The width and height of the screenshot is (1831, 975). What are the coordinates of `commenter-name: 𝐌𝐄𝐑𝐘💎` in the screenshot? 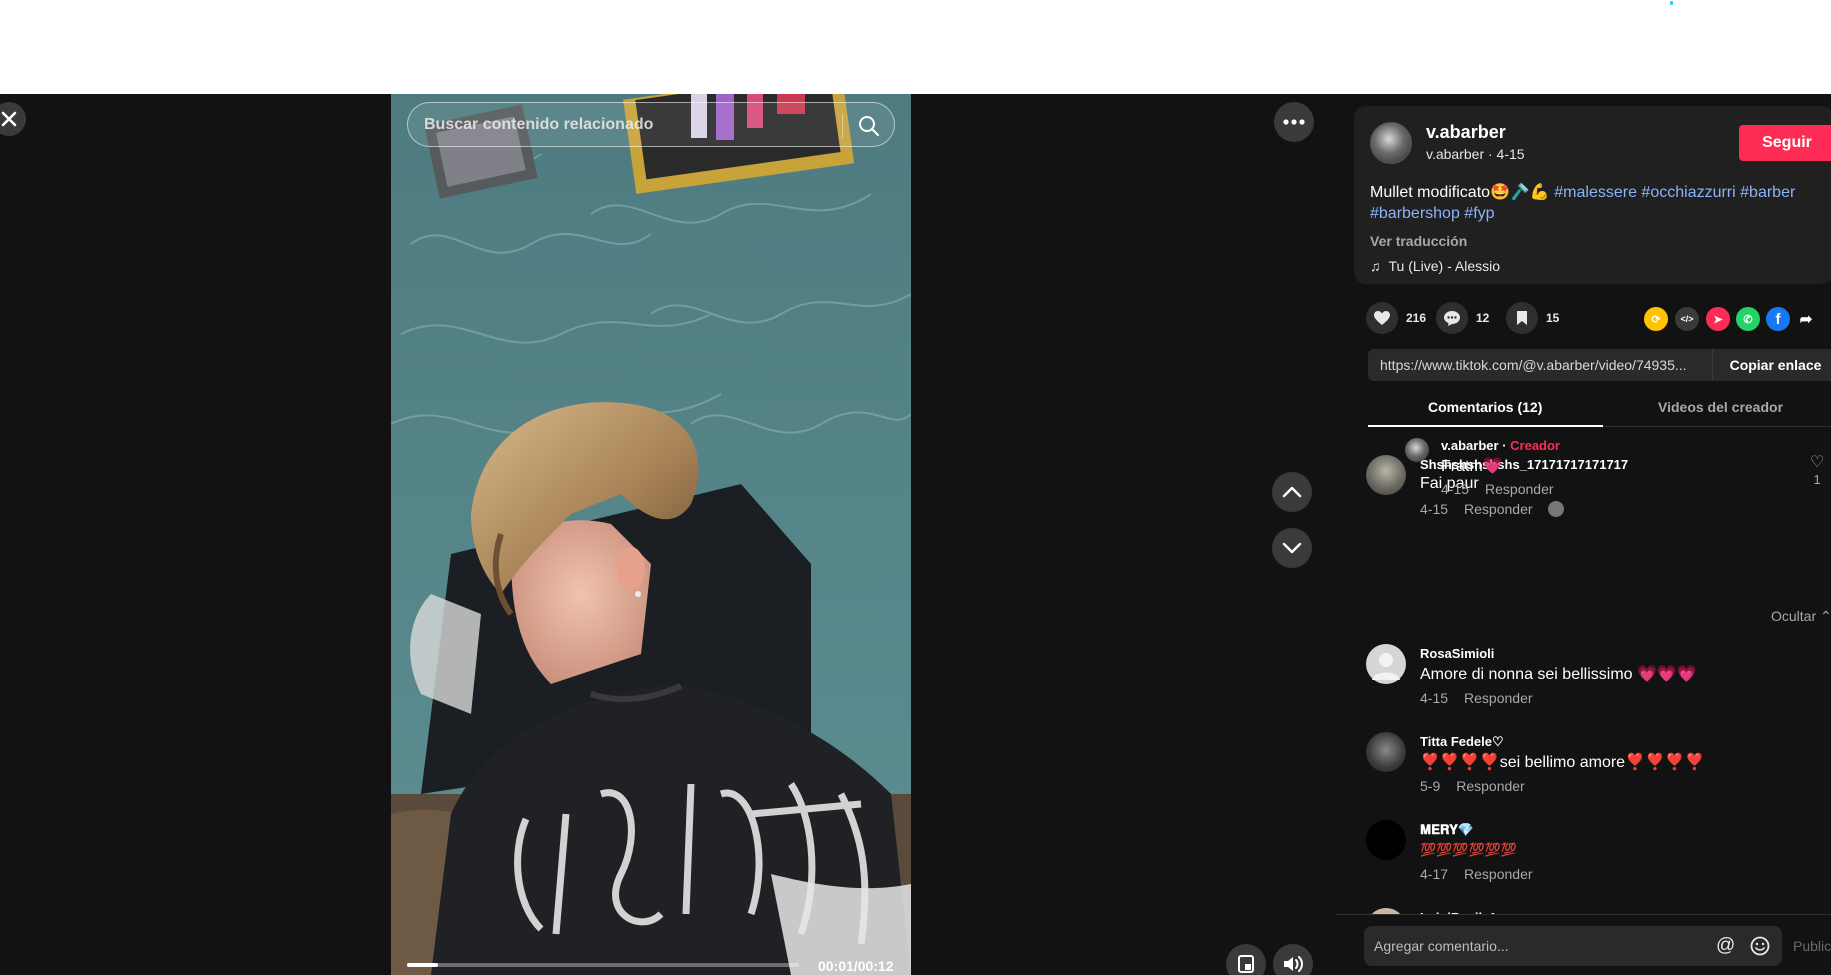 It's located at (1447, 830).